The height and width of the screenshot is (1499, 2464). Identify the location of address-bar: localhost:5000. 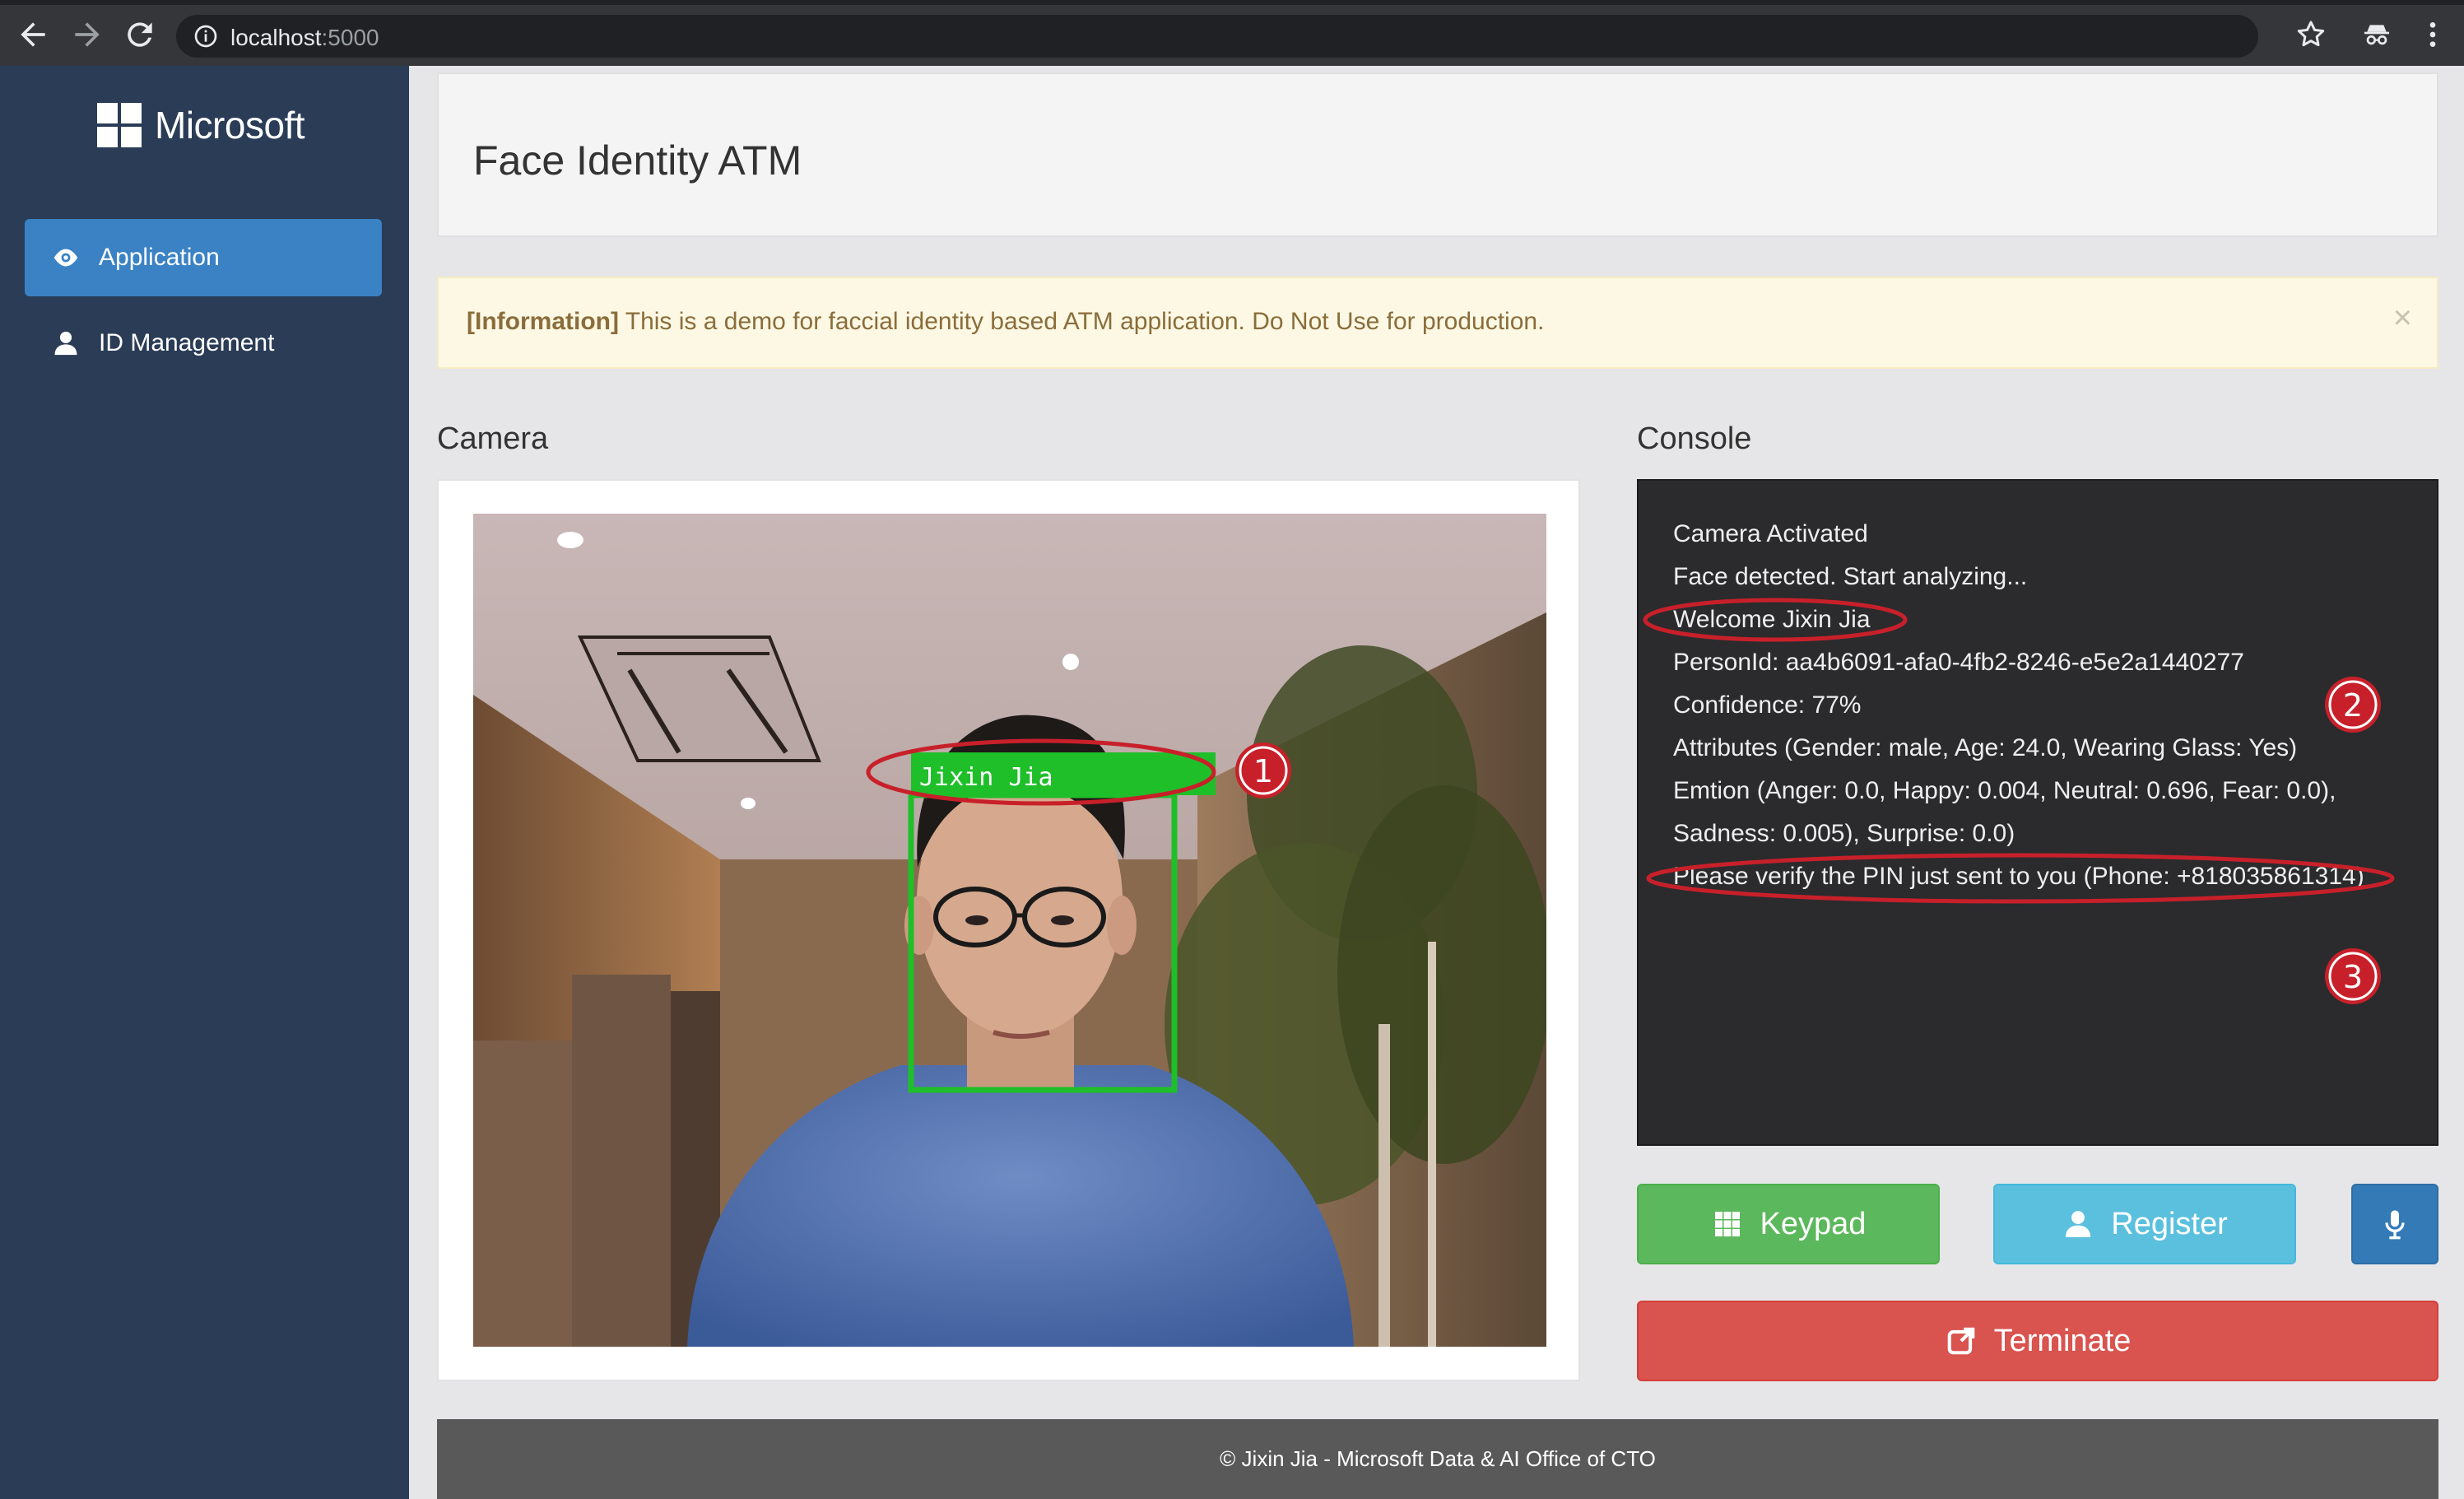
(1217, 36).